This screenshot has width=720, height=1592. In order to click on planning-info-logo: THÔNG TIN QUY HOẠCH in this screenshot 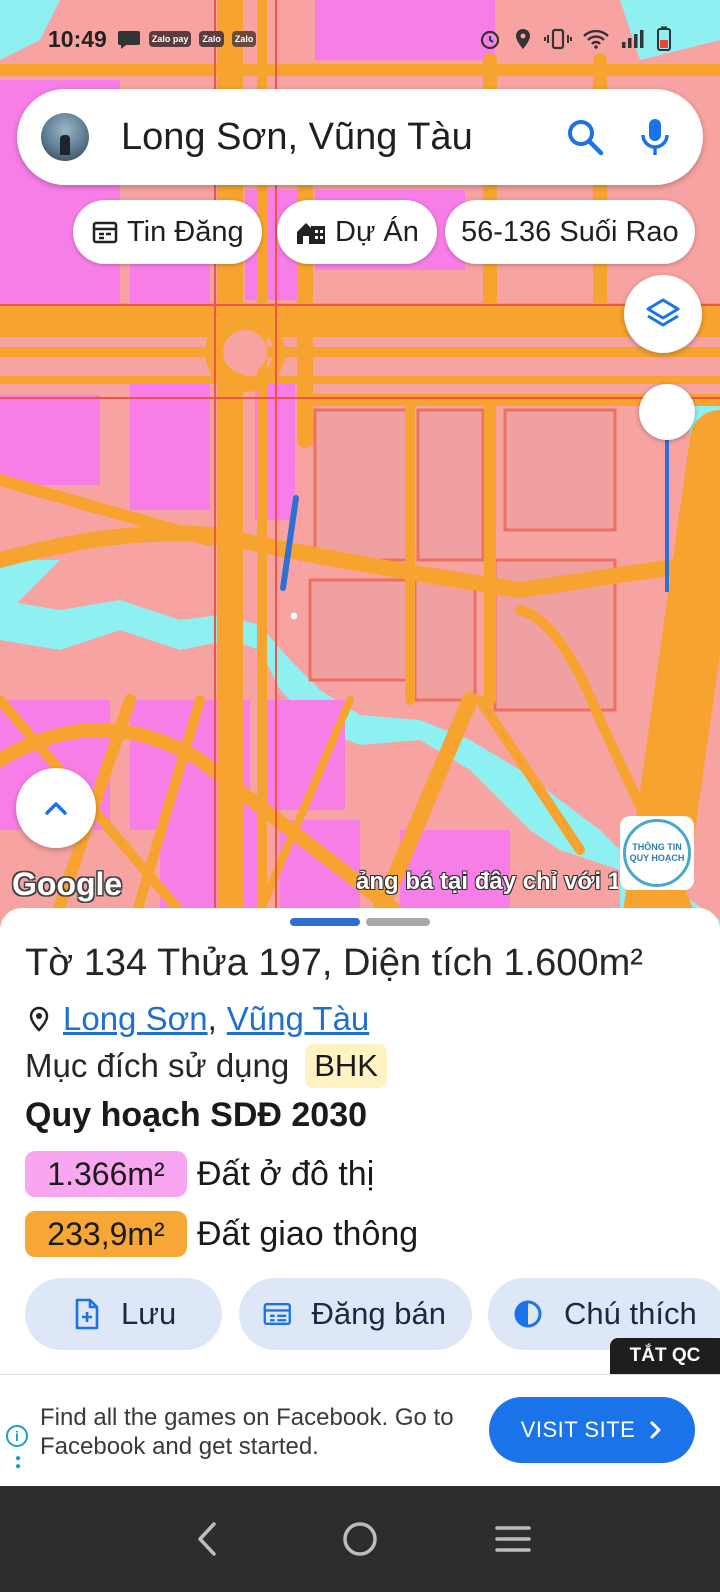, I will do `click(657, 853)`.